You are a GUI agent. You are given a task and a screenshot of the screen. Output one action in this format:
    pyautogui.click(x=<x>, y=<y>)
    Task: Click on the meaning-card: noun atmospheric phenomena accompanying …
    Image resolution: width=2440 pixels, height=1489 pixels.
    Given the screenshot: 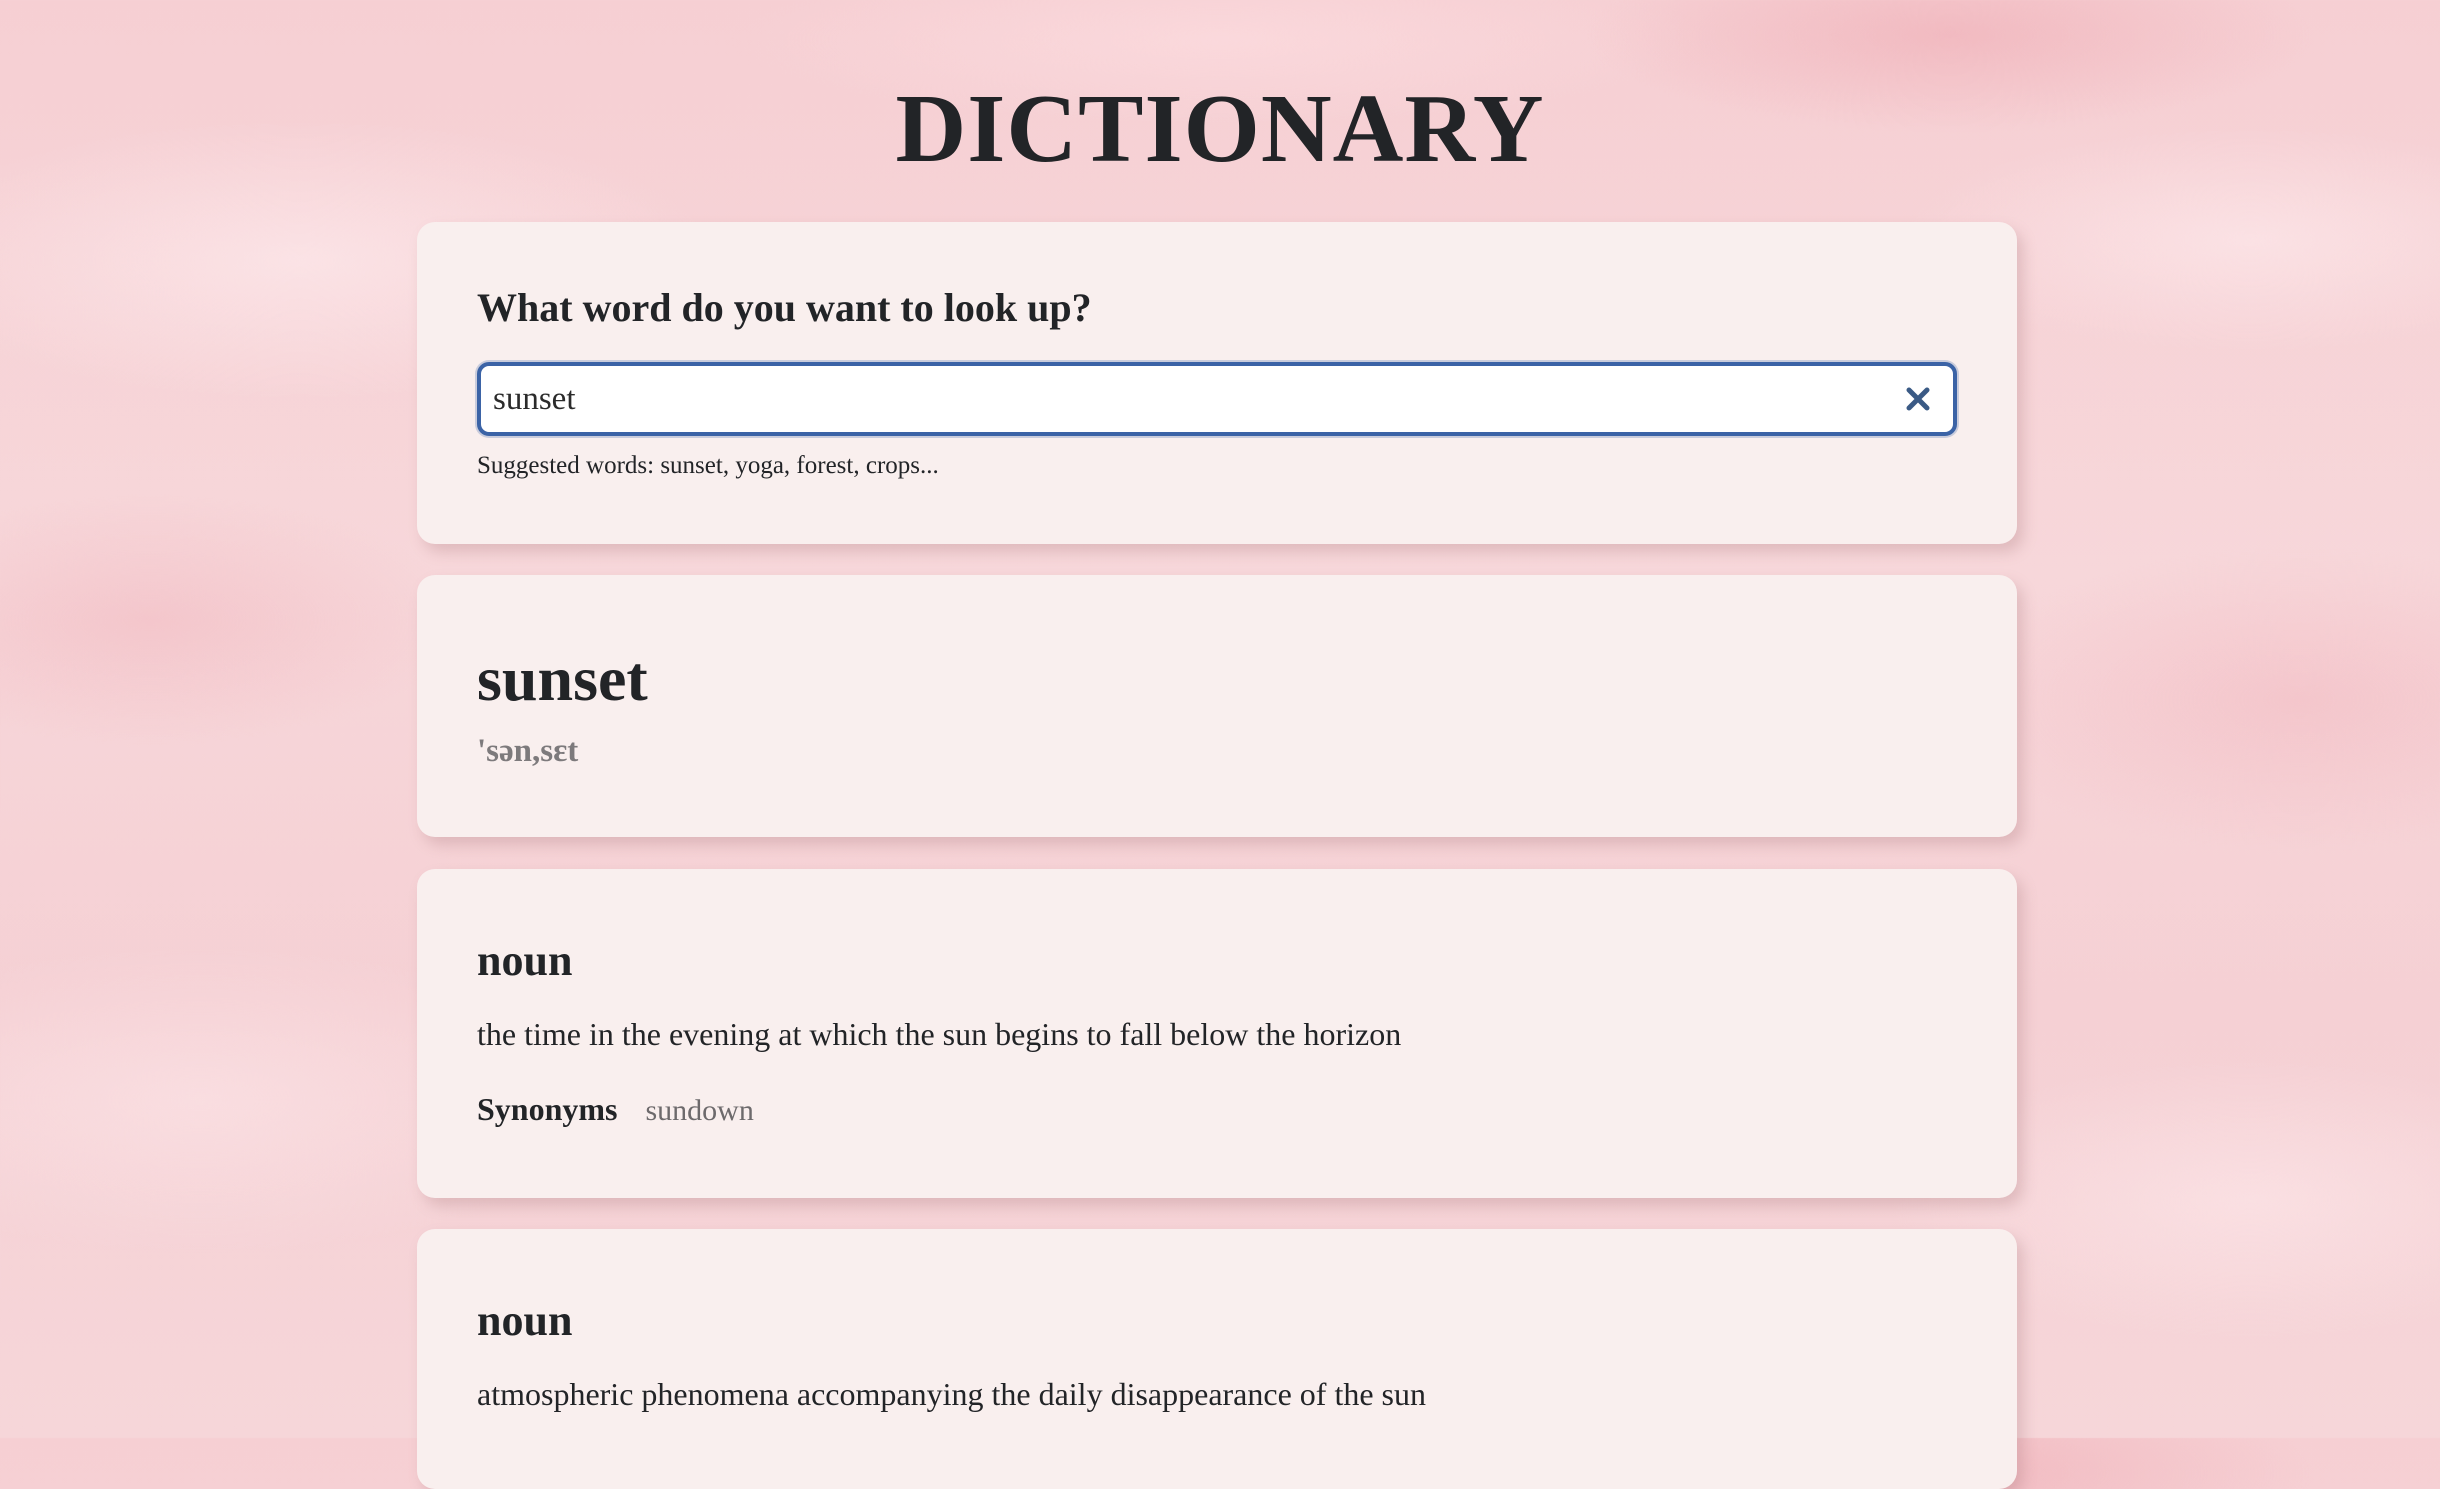 What is the action you would take?
    pyautogui.click(x=1217, y=1359)
    